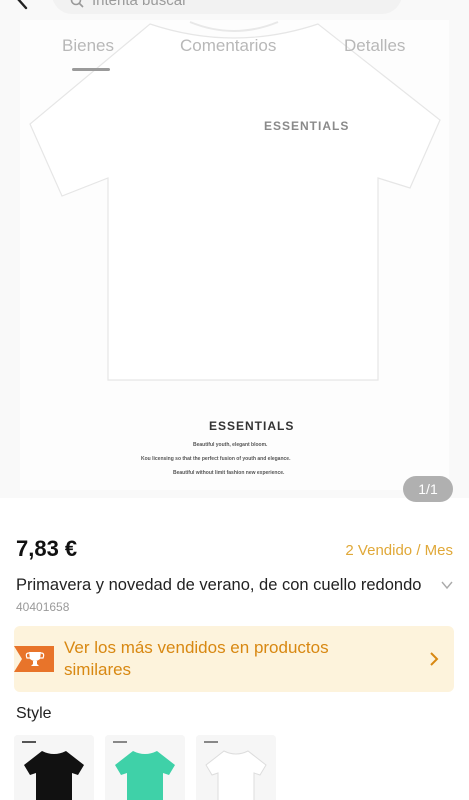  Describe the element at coordinates (399, 550) in the screenshot. I see `sold-count: 2 Vendido / Mes` at that location.